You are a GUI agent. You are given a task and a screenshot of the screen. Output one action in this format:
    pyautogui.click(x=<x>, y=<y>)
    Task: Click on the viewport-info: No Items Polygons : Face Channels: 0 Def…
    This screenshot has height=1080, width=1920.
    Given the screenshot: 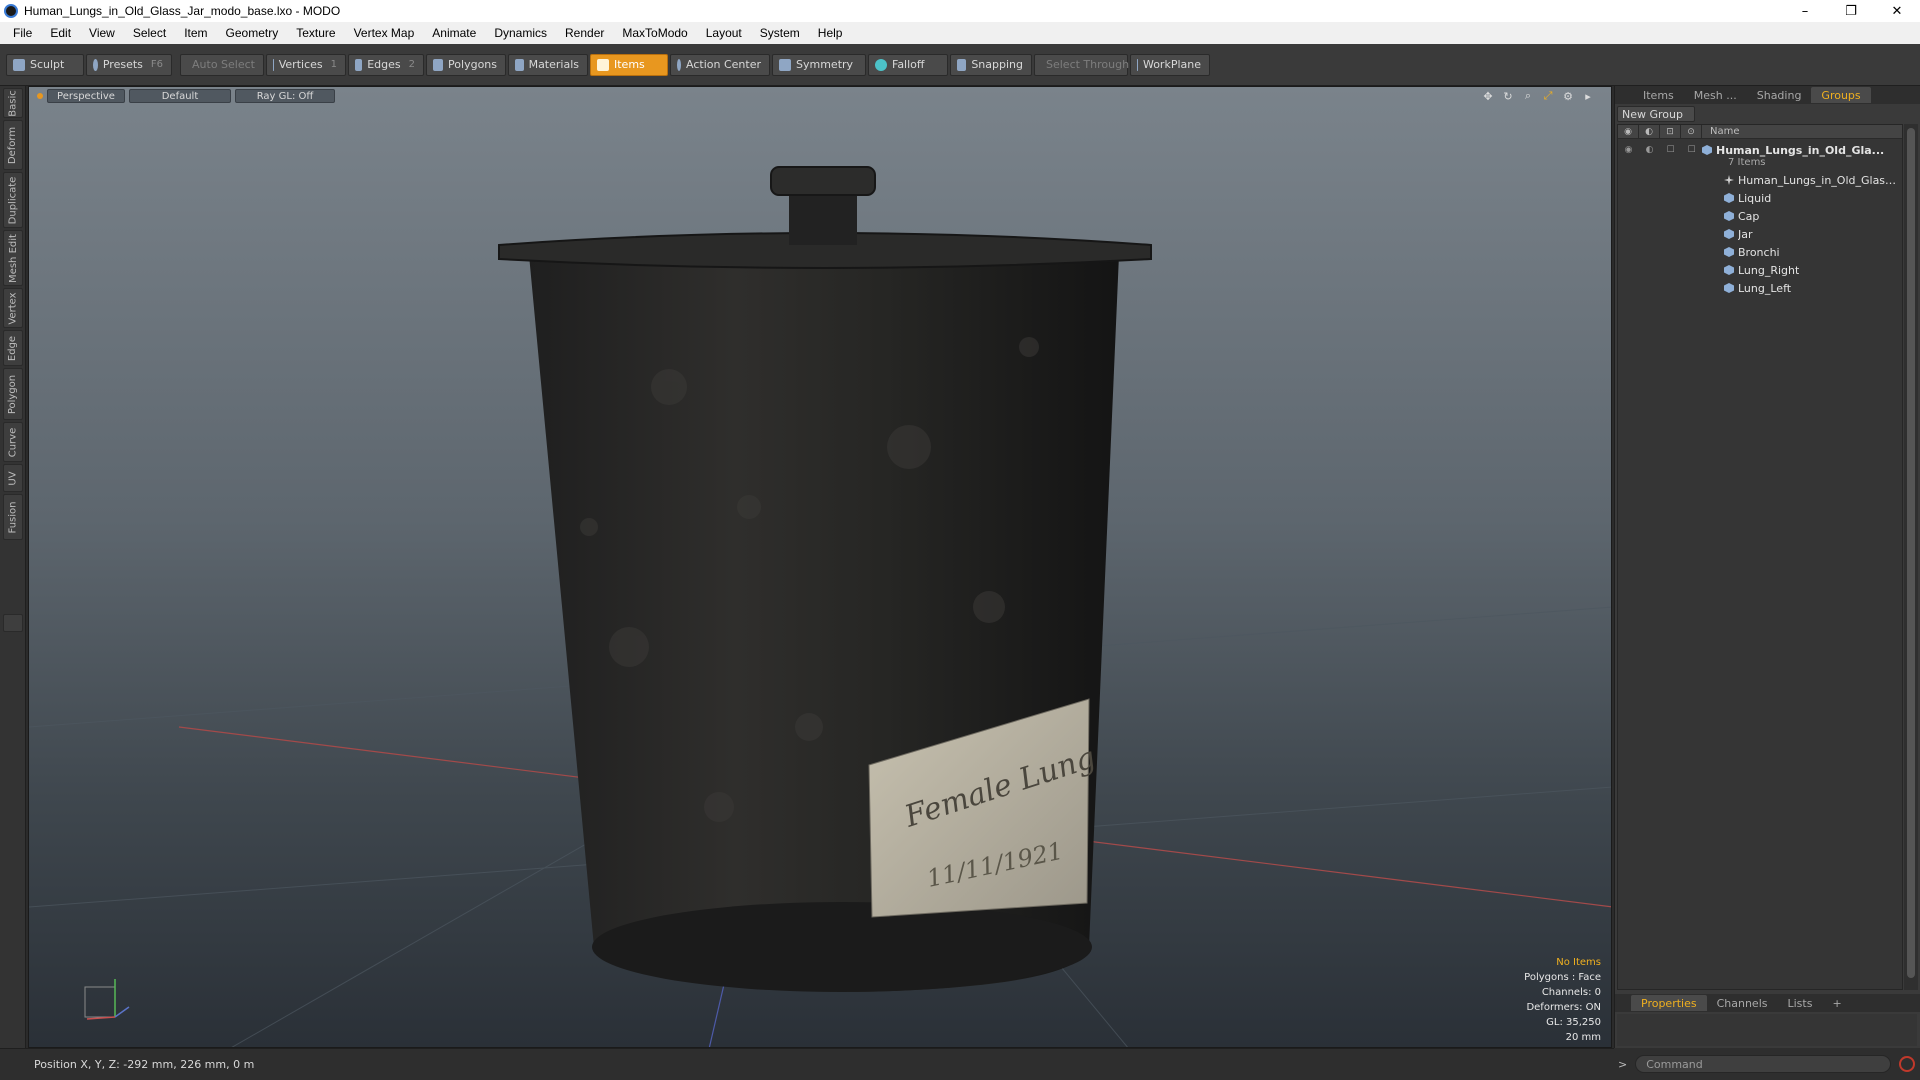 What is the action you would take?
    pyautogui.click(x=1562, y=1000)
    